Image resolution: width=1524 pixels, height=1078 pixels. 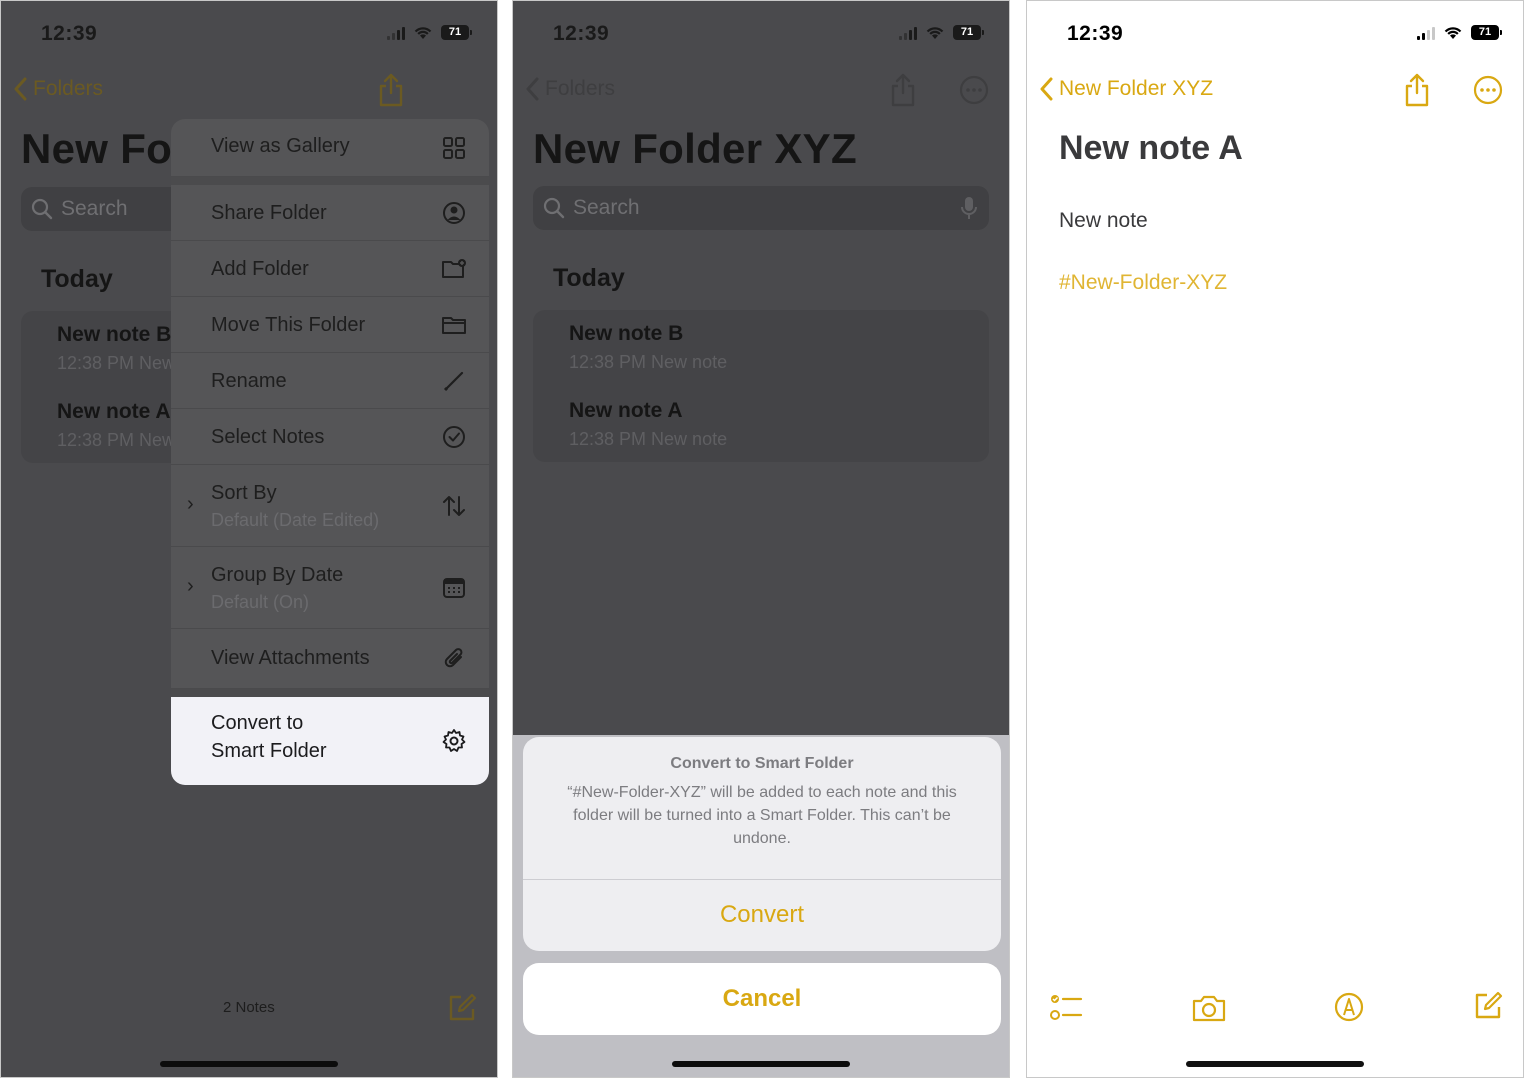 I want to click on menu-item-convert-smart-folder: Convert to Smart Folder, so click(x=330, y=741).